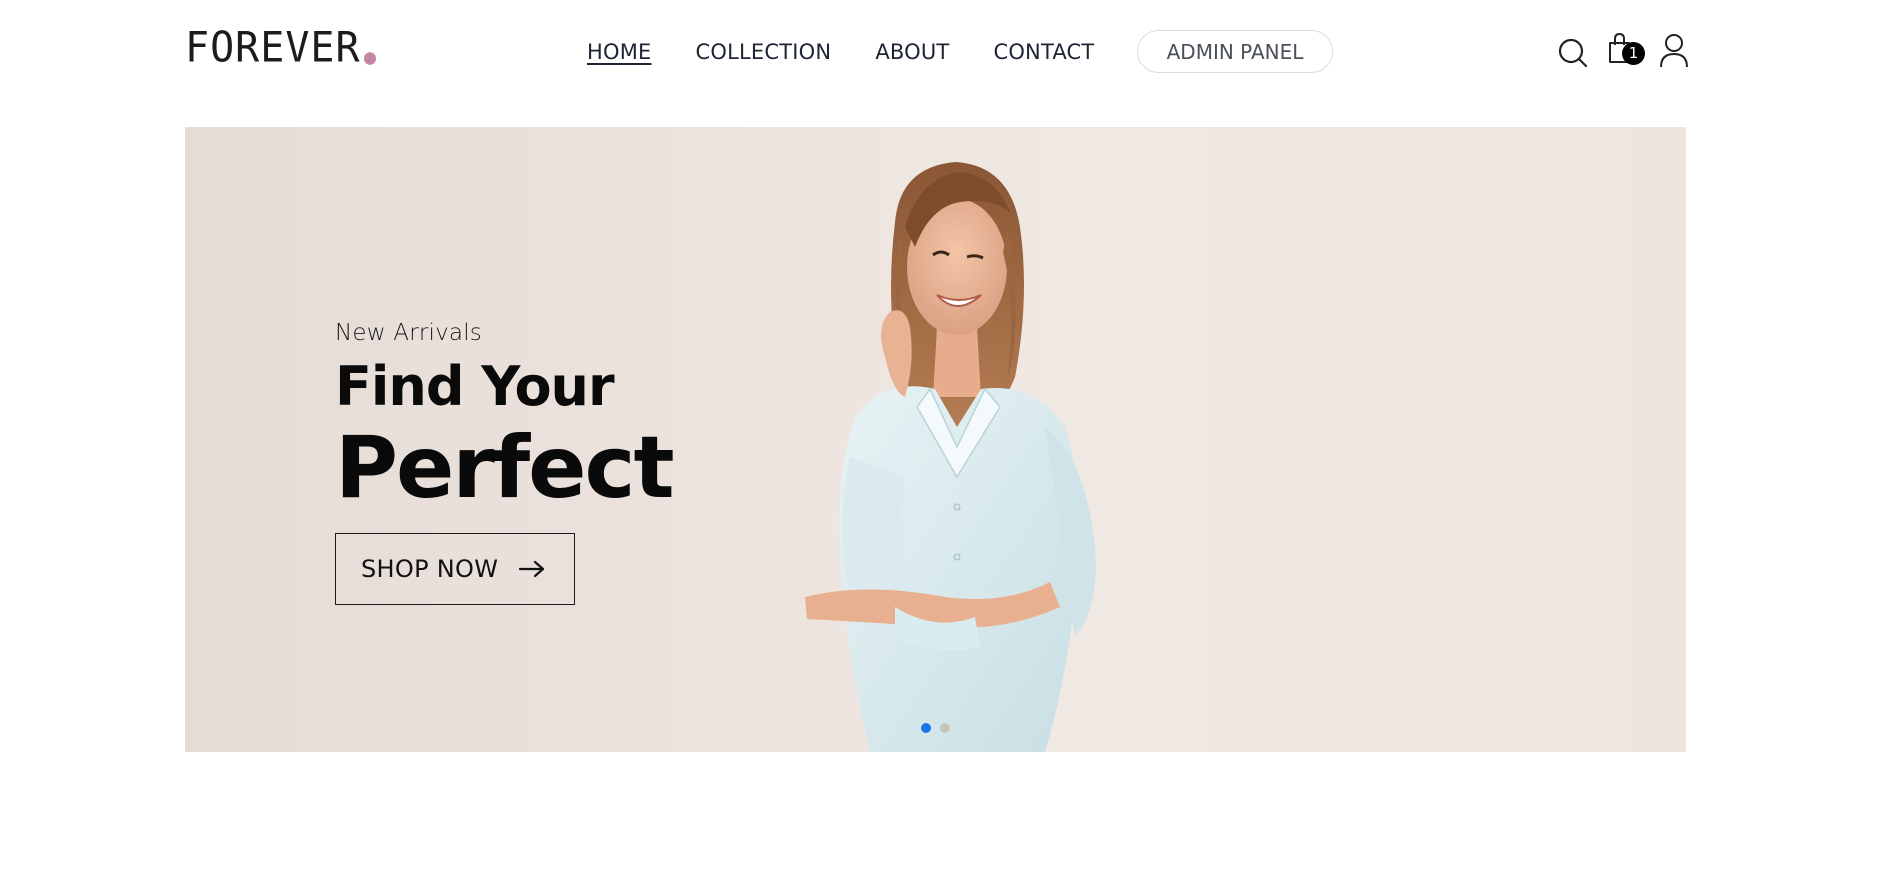 This screenshot has height=878, width=1878. What do you see at coordinates (532, 569) in the screenshot?
I see `arrow-right-icon` at bounding box center [532, 569].